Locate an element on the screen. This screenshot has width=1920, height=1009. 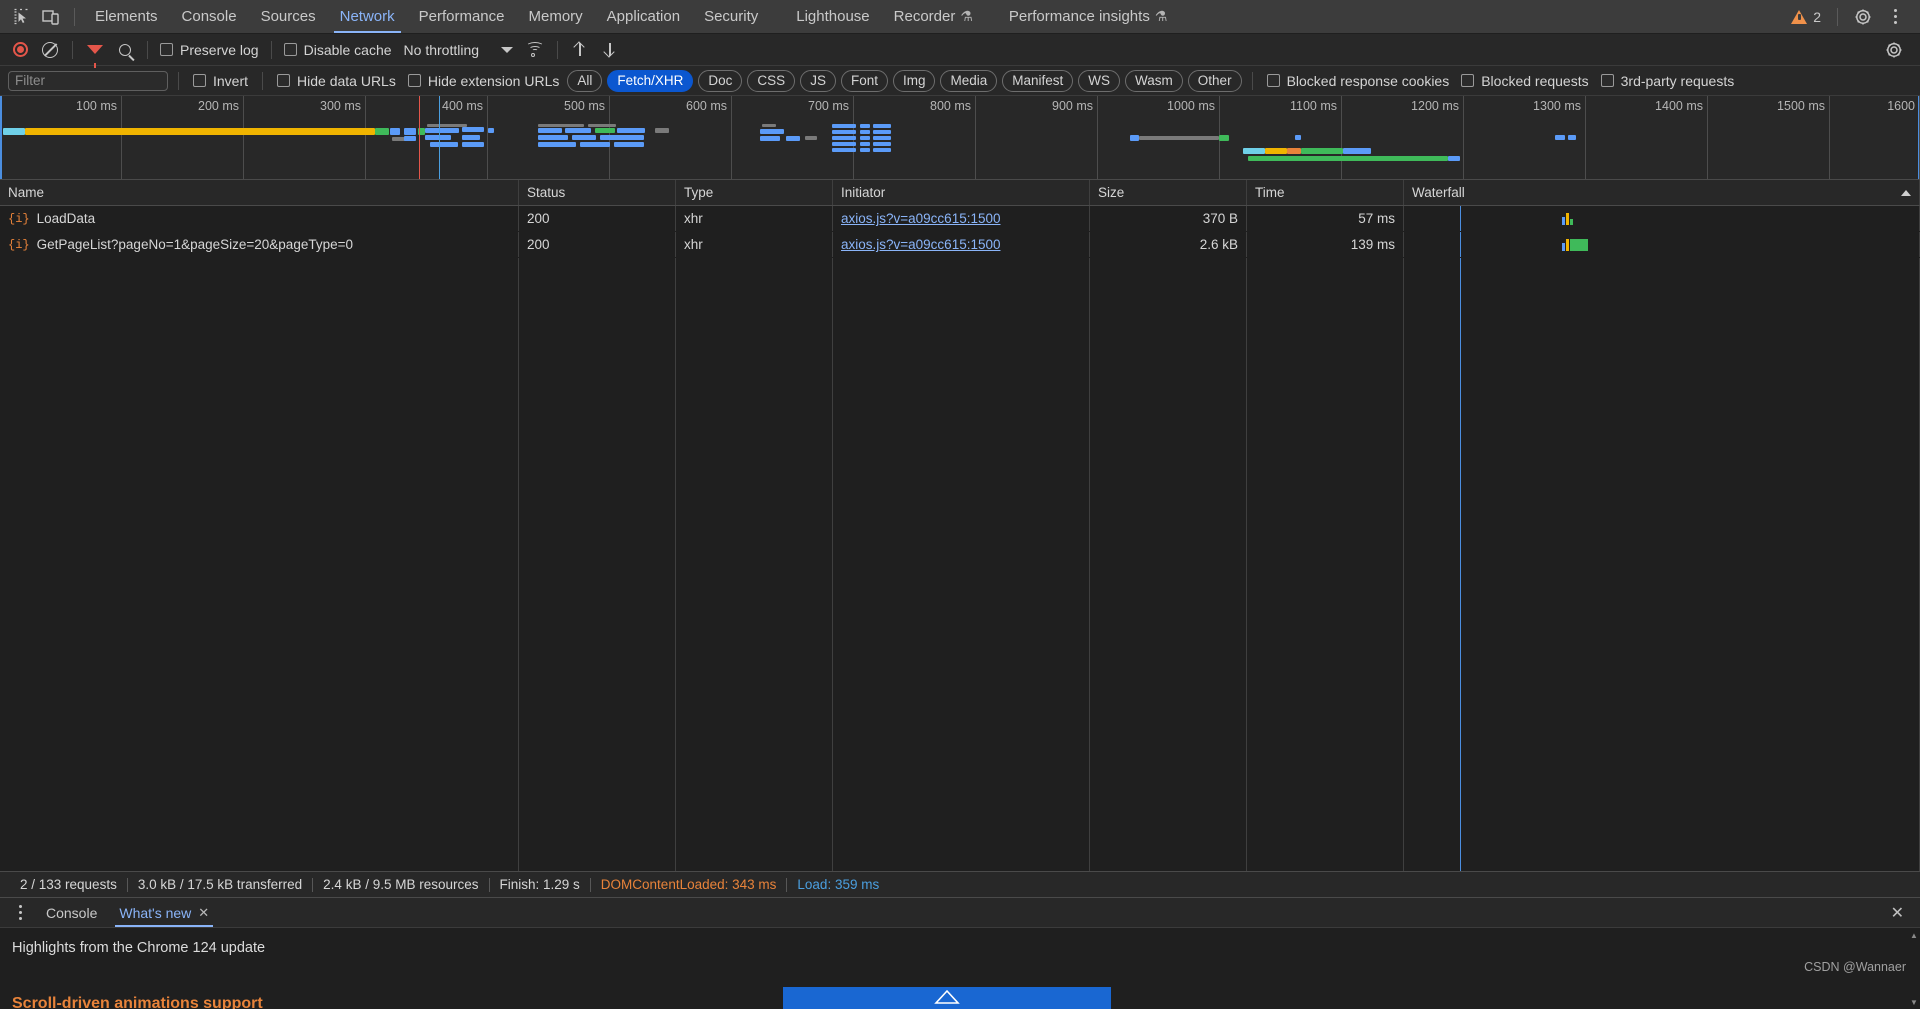
summary-resources: 2.4 kB / 9.5 MB resources is located at coordinates (401, 884).